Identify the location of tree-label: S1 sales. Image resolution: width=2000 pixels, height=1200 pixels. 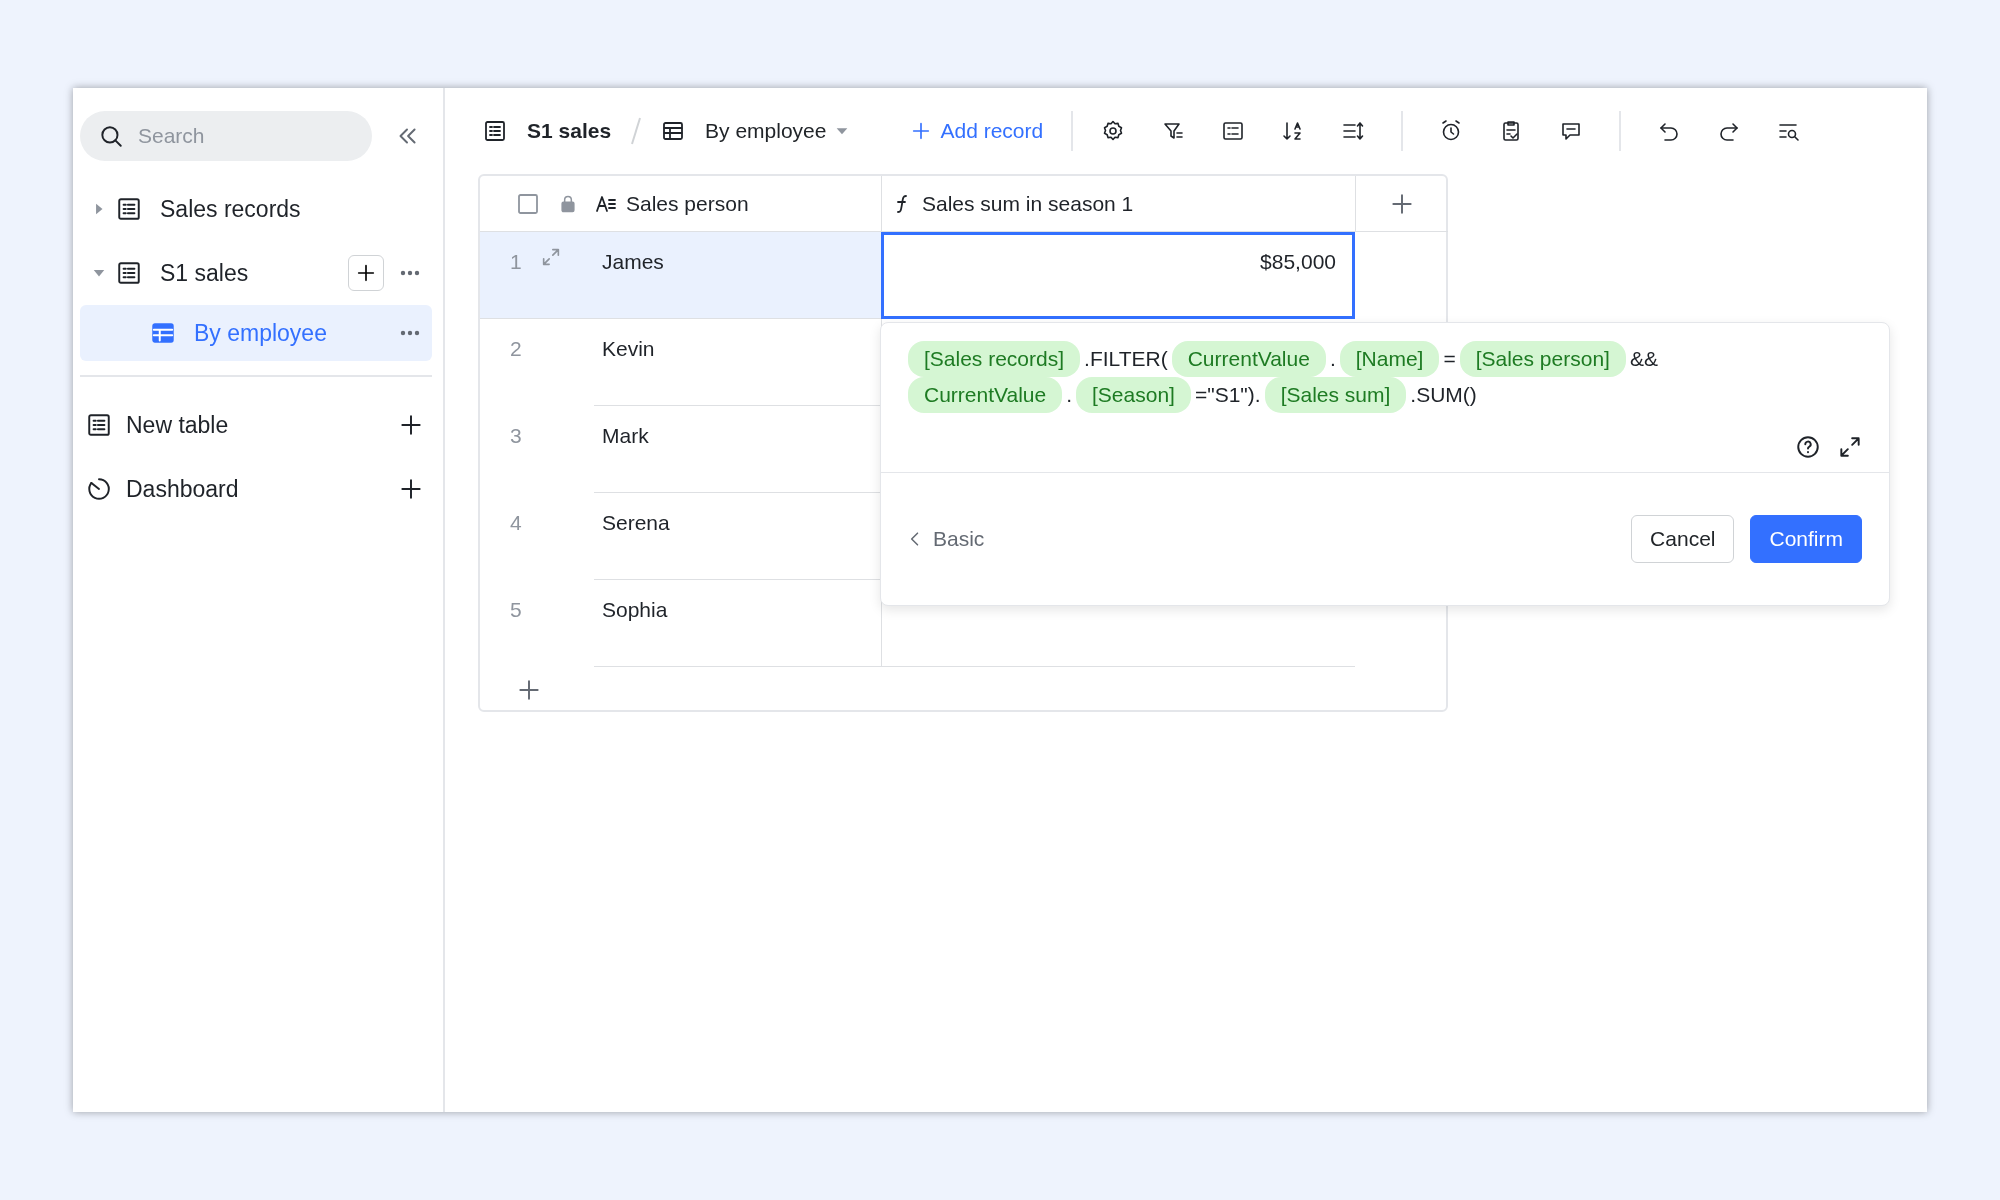
(205, 273).